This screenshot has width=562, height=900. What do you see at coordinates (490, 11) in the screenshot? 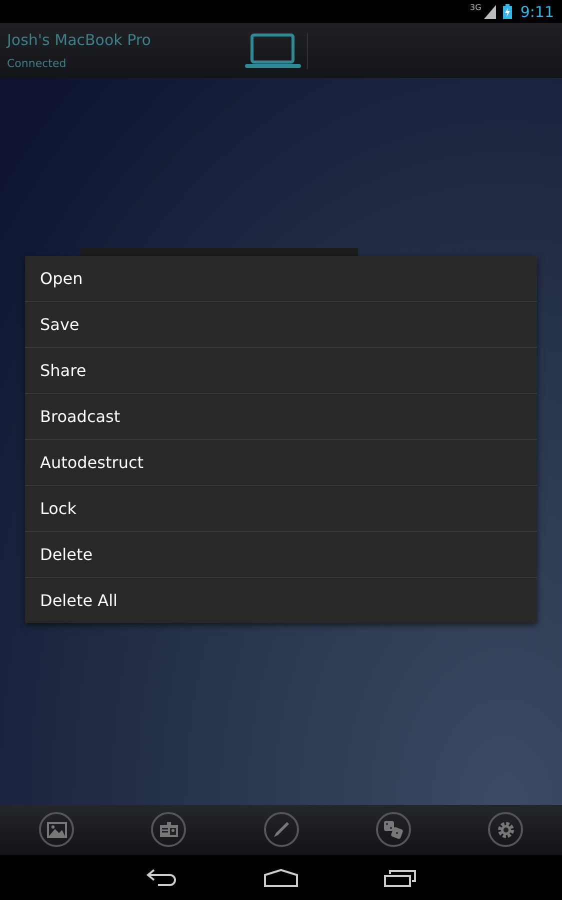
I see `signal-icon` at bounding box center [490, 11].